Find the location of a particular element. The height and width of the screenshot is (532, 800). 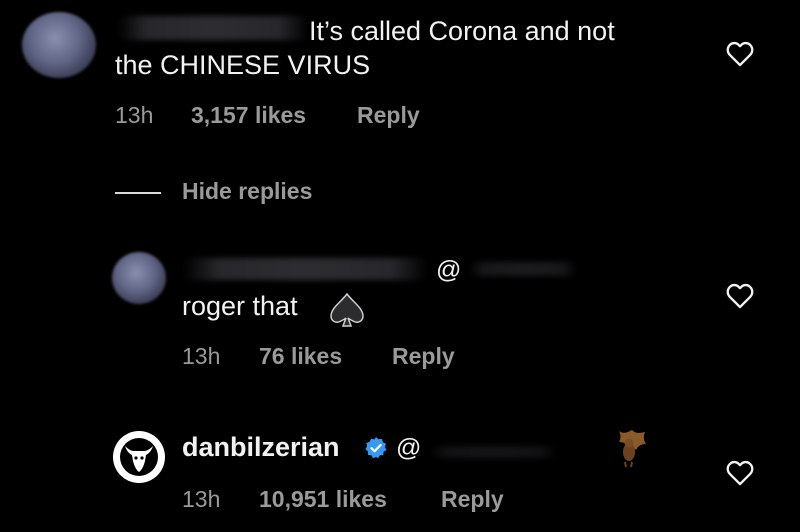

reply-2-username: danbilzerian is located at coordinates (261, 447).